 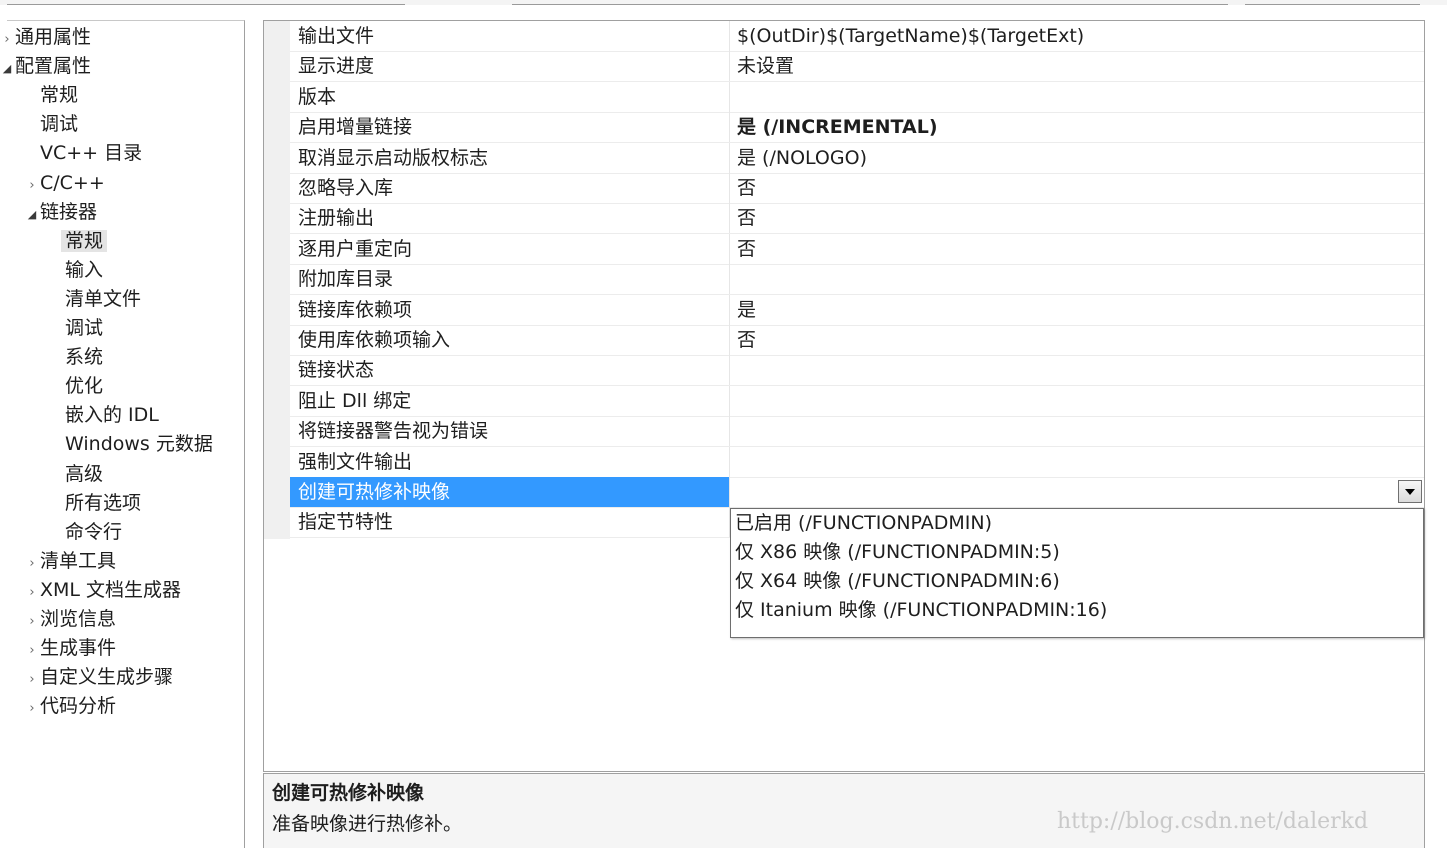 I want to click on dropdown-option: 仅 X64 映像 (/FUNCTIONPADMIN:6), so click(x=1077, y=581).